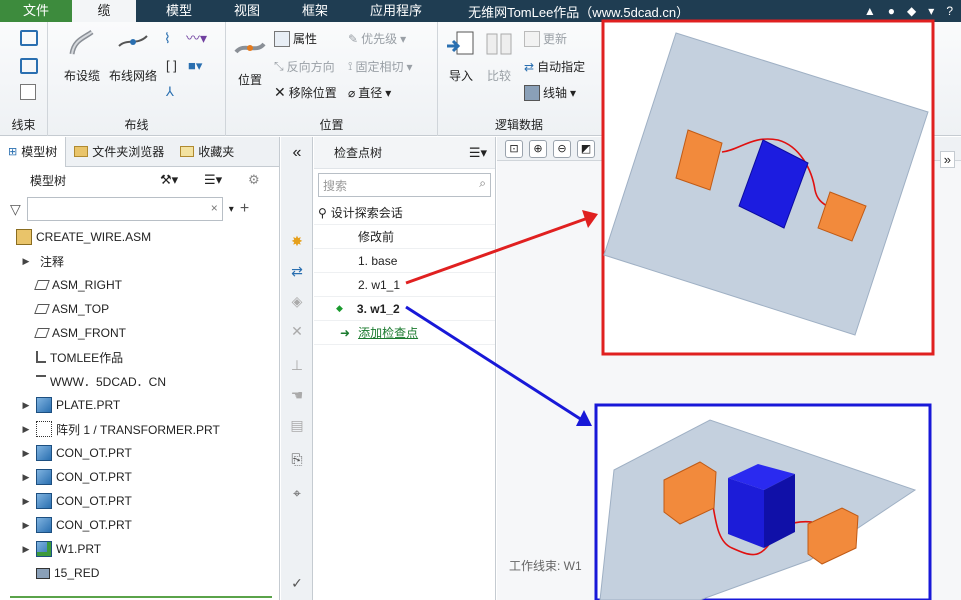  I want to click on help-icon: ?, so click(949, 11).